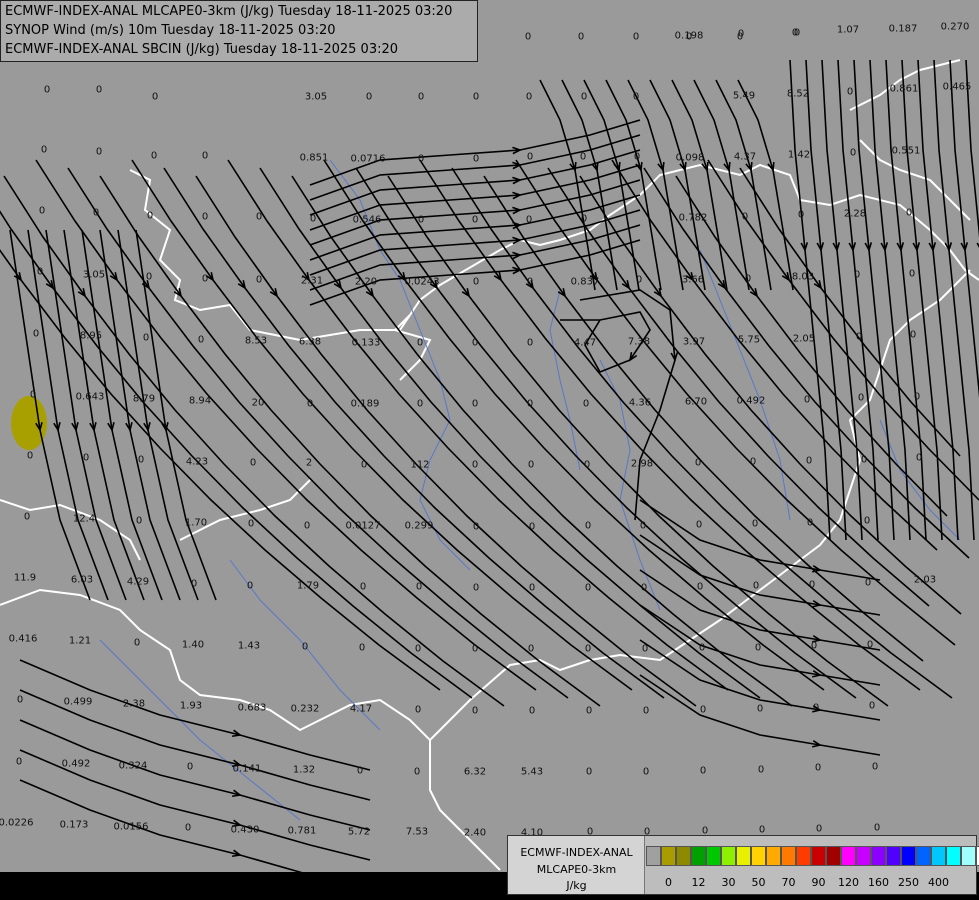  I want to click on cape-value-label: 0.465, so click(957, 87).